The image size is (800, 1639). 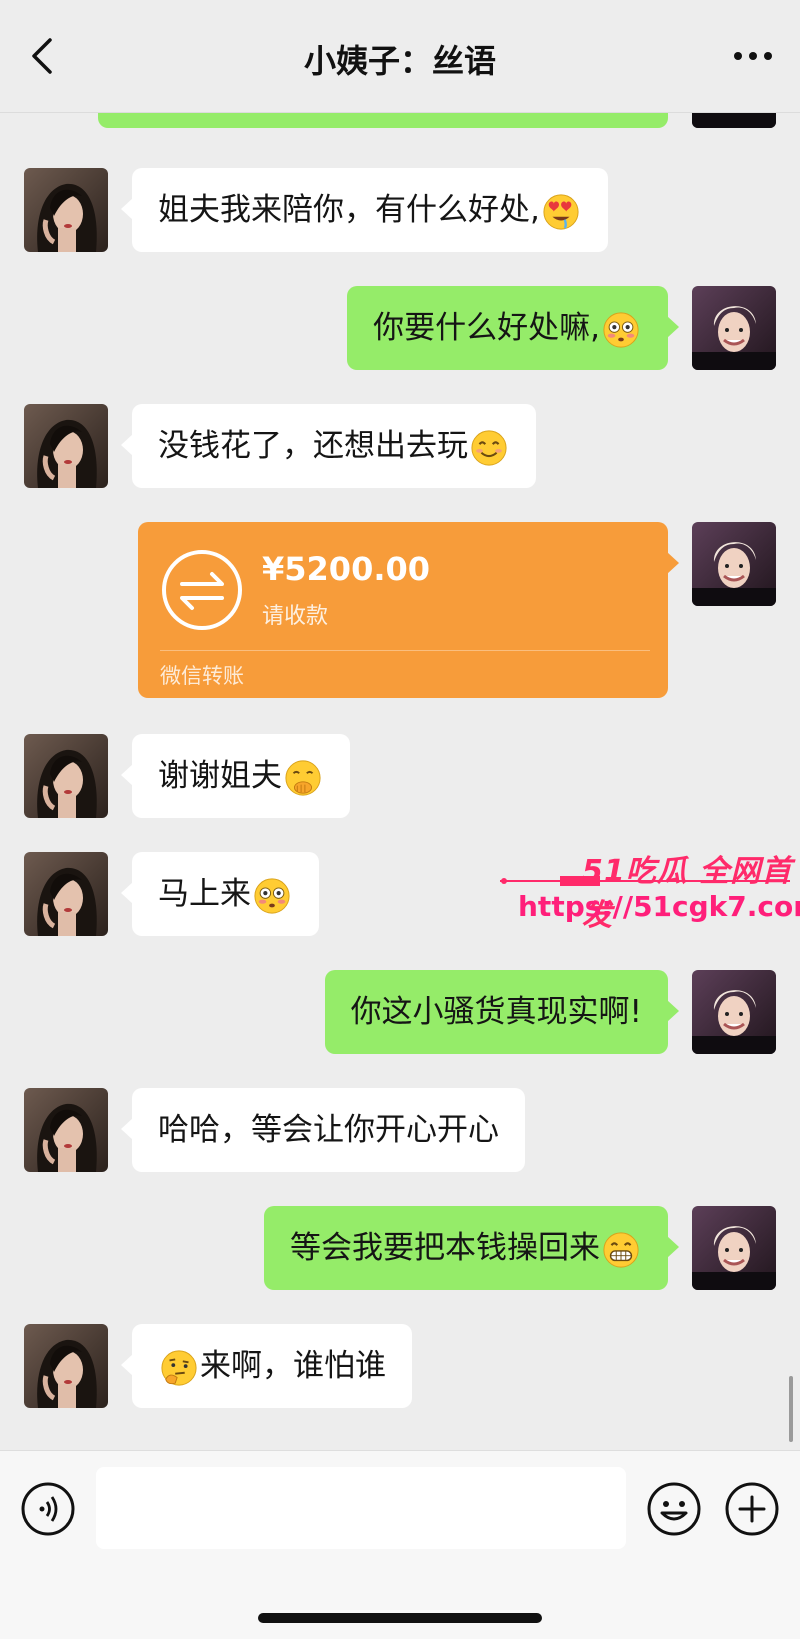 What do you see at coordinates (349, 210) in the screenshot?
I see `message-text: 姐夫我来陪你，有什么好处,` at bounding box center [349, 210].